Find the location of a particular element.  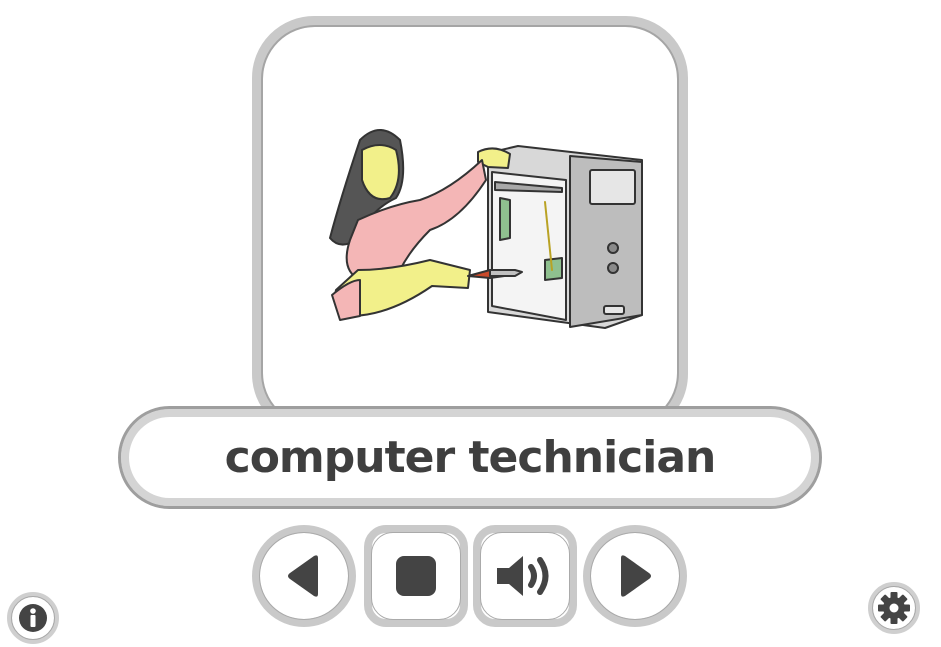

caption-bar: computer technician is located at coordinates (470, 457).